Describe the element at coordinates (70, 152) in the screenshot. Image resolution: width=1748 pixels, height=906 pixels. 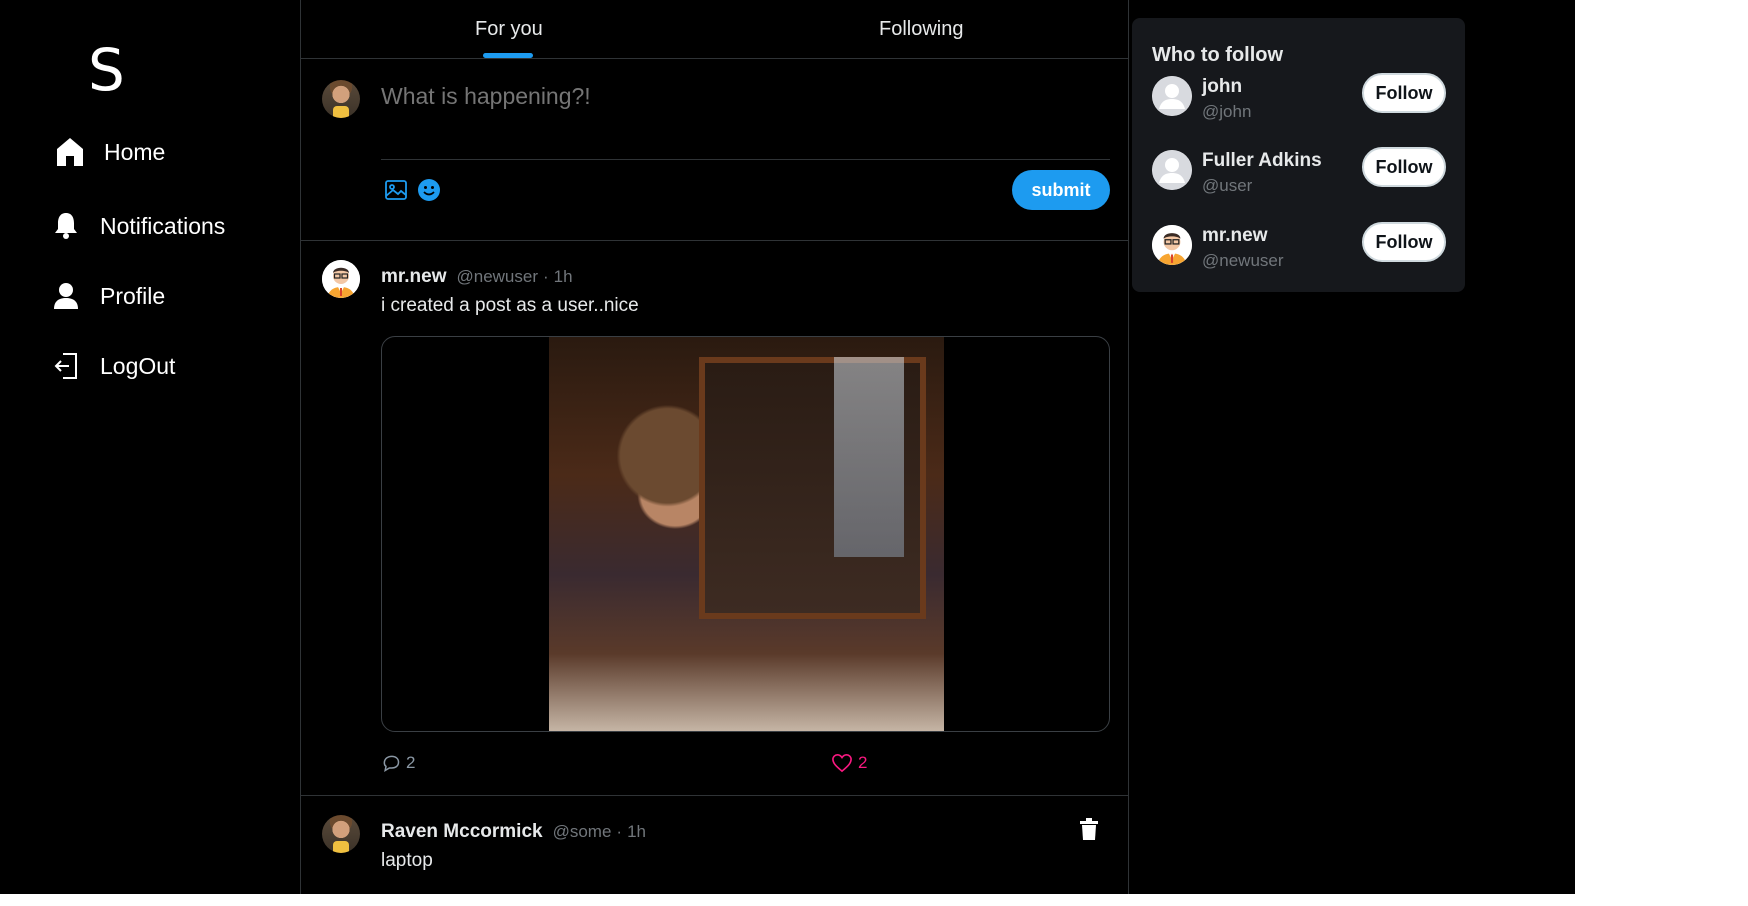
I see `home-icon` at that location.